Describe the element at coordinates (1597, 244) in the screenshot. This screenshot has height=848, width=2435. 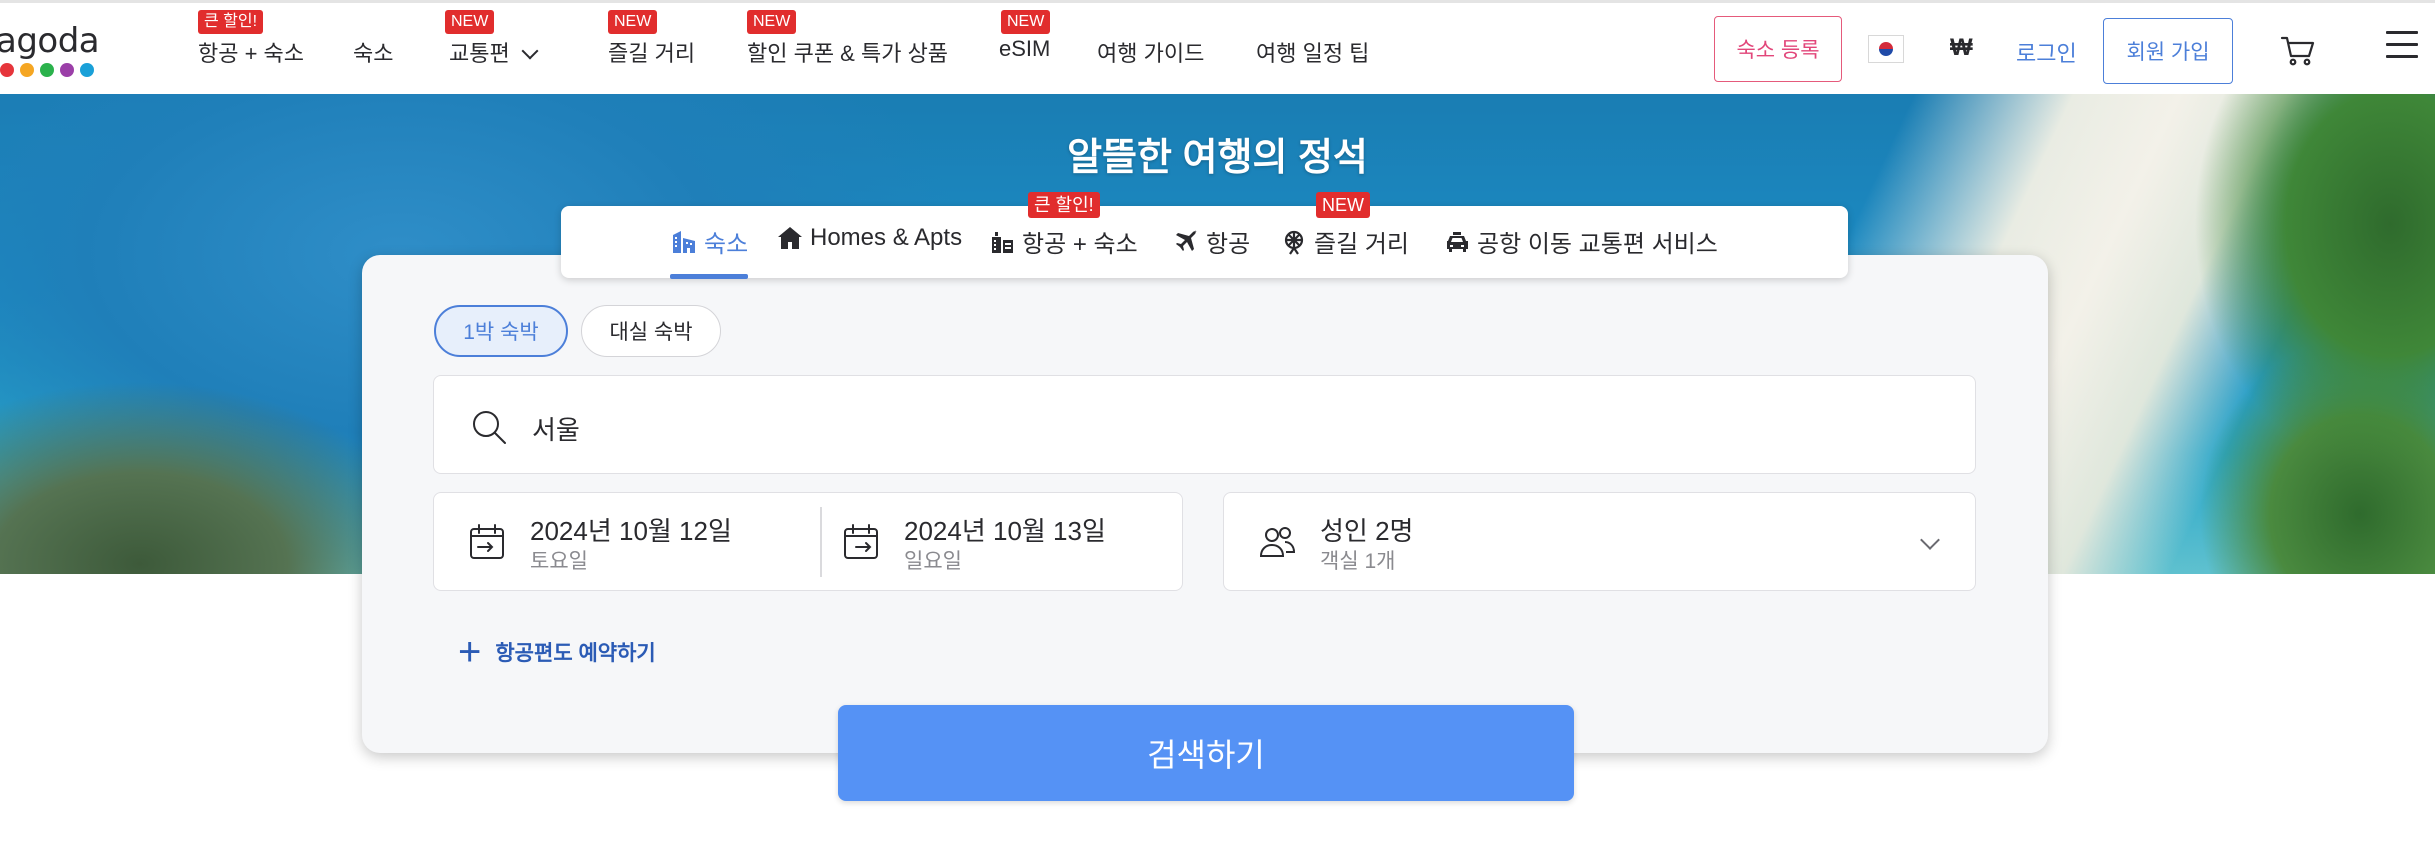
I see `tab-label: 공항 이동 교통편 서비스` at that location.